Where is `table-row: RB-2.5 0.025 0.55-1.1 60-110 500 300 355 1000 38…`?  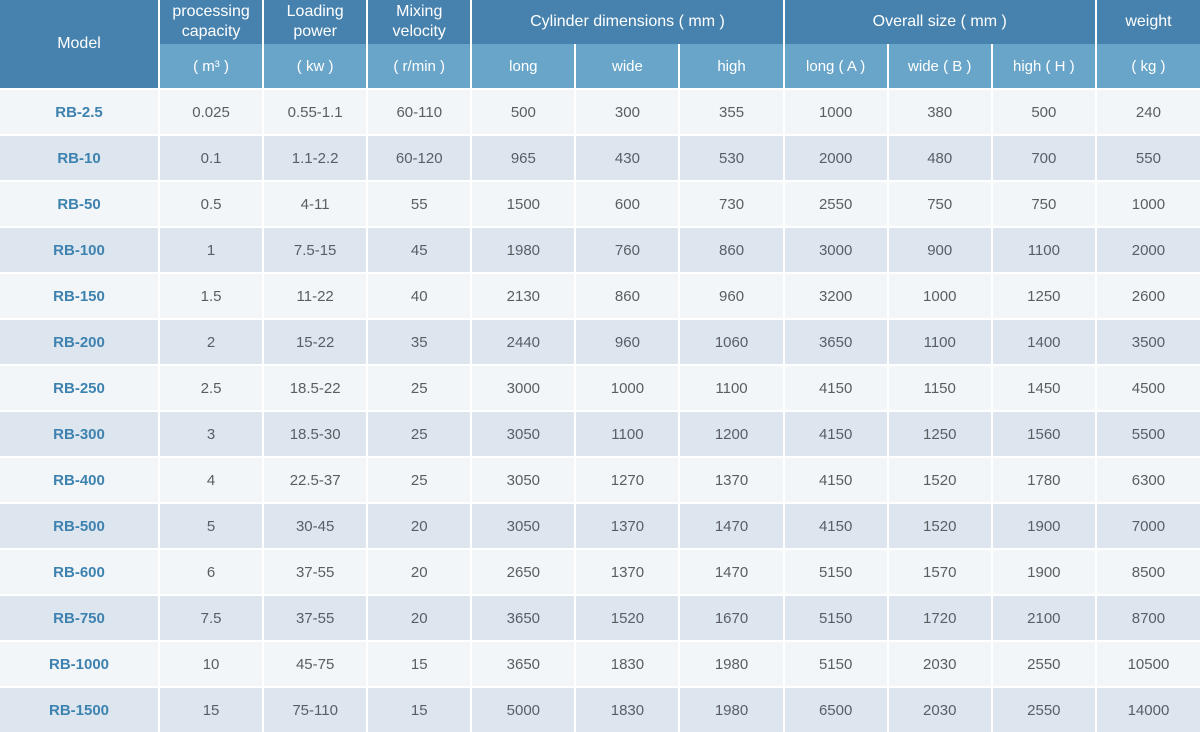
table-row: RB-2.5 0.025 0.55-1.1 60-110 500 300 355 1000 38… is located at coordinates (600, 111).